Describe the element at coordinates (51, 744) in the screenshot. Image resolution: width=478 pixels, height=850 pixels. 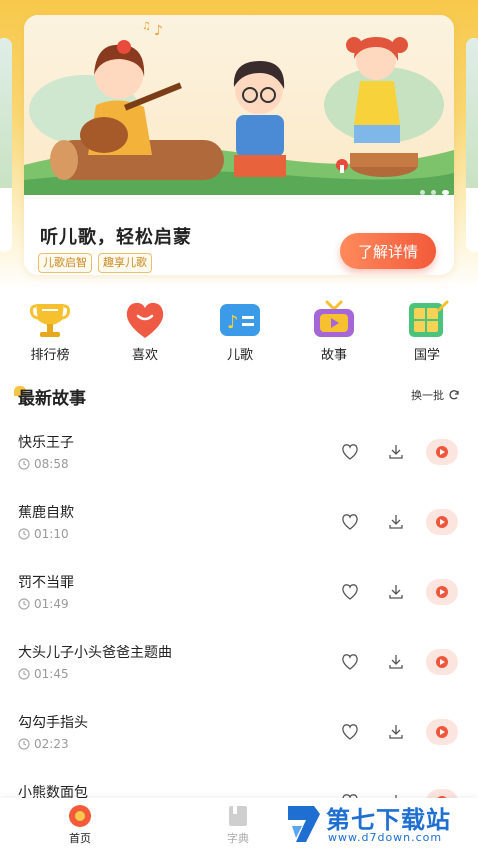
I see `story-duration-text: 02:23` at that location.